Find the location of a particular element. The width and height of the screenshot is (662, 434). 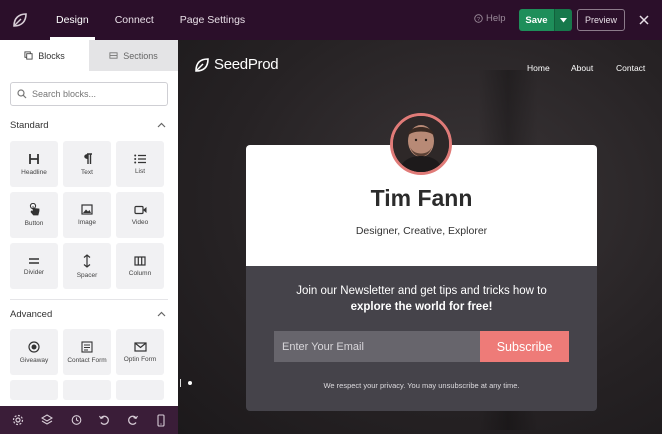

block-label: List is located at coordinates (140, 171).